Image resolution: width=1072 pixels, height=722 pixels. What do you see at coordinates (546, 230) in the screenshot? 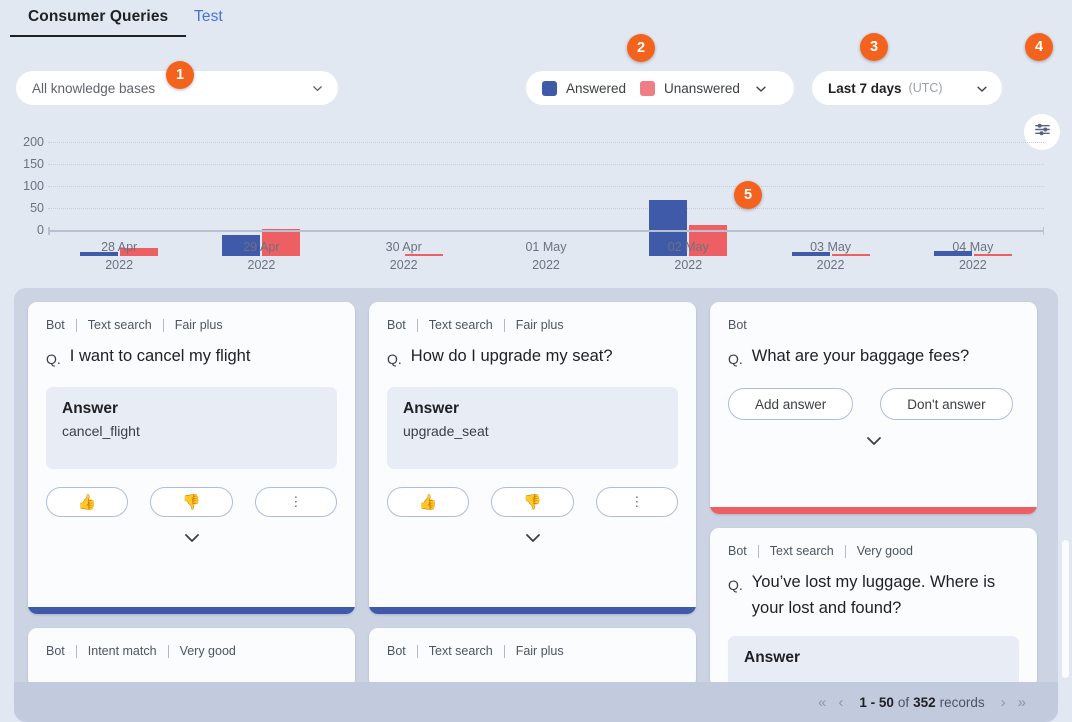
I see `chart-x-axis` at bounding box center [546, 230].